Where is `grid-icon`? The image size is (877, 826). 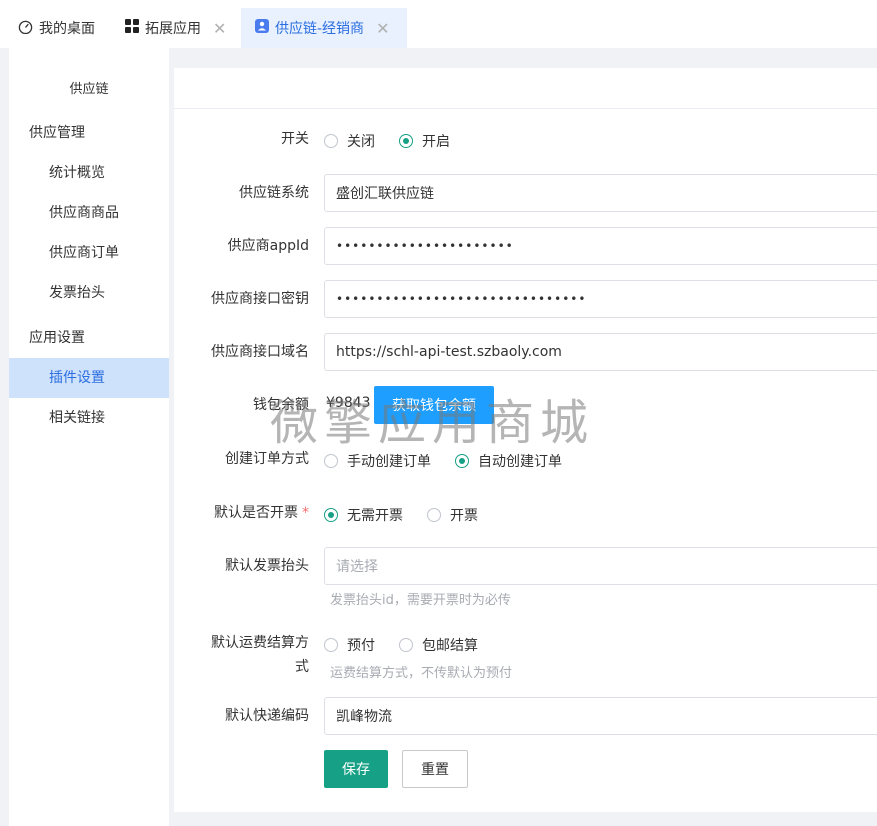
grid-icon is located at coordinates (132, 28).